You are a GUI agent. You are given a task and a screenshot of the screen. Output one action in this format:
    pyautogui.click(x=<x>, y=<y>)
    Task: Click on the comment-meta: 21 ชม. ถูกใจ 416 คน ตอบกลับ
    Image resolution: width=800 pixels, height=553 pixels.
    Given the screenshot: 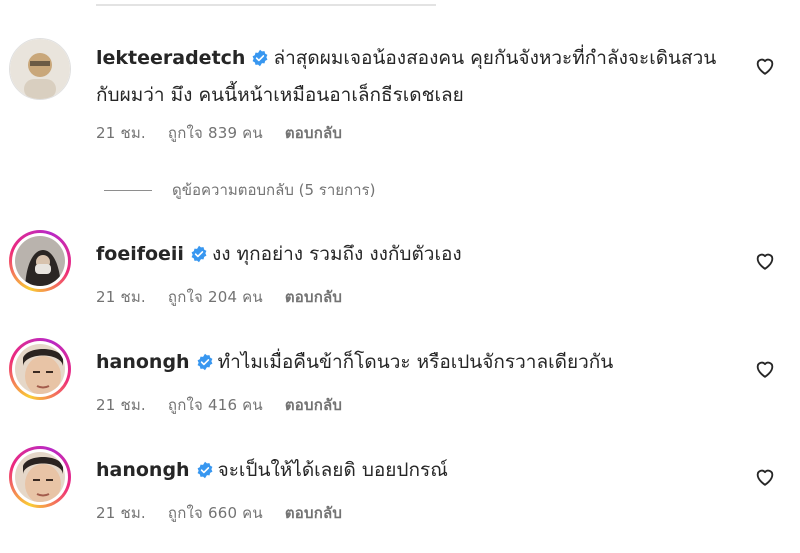 What is the action you would take?
    pyautogui.click(x=230, y=405)
    